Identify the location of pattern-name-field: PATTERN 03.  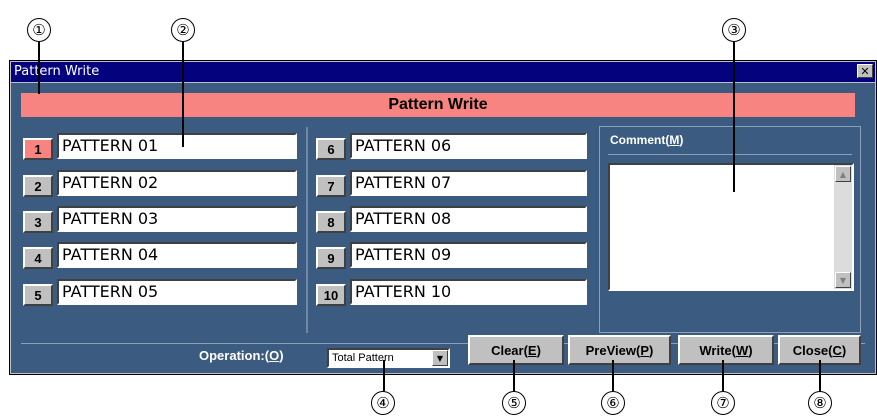
(177, 219).